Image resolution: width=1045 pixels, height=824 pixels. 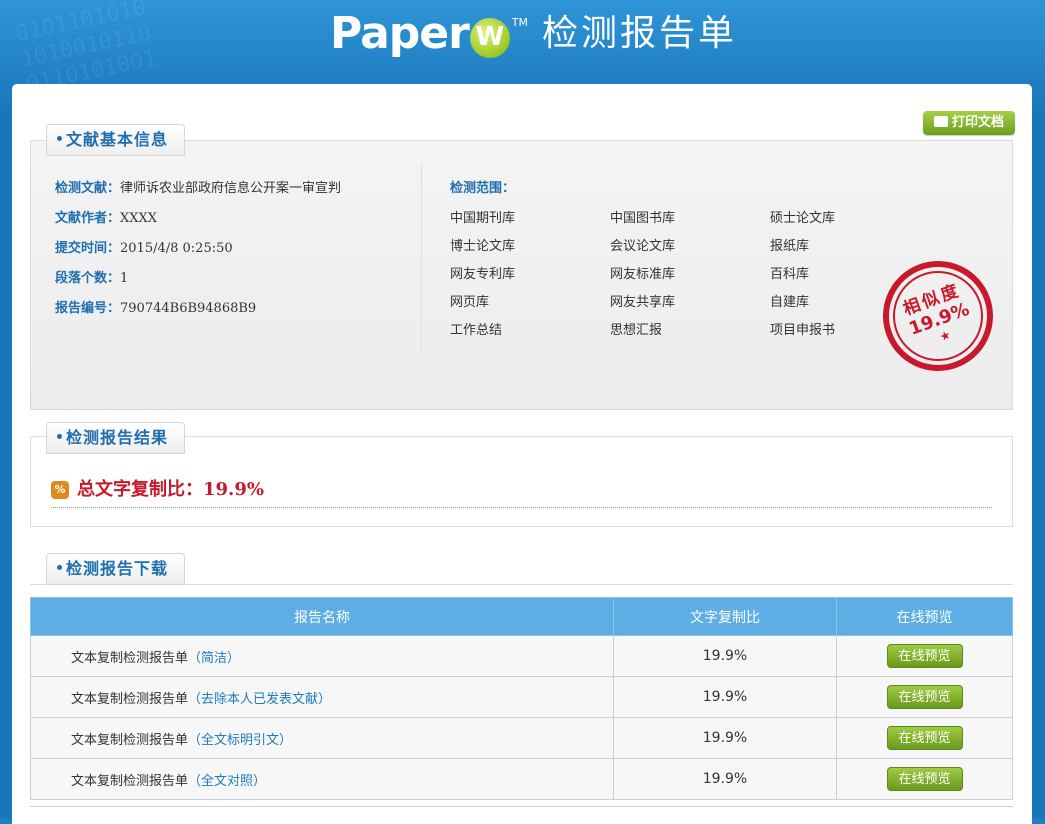 I want to click on scope-item: 自建库, so click(x=790, y=302).